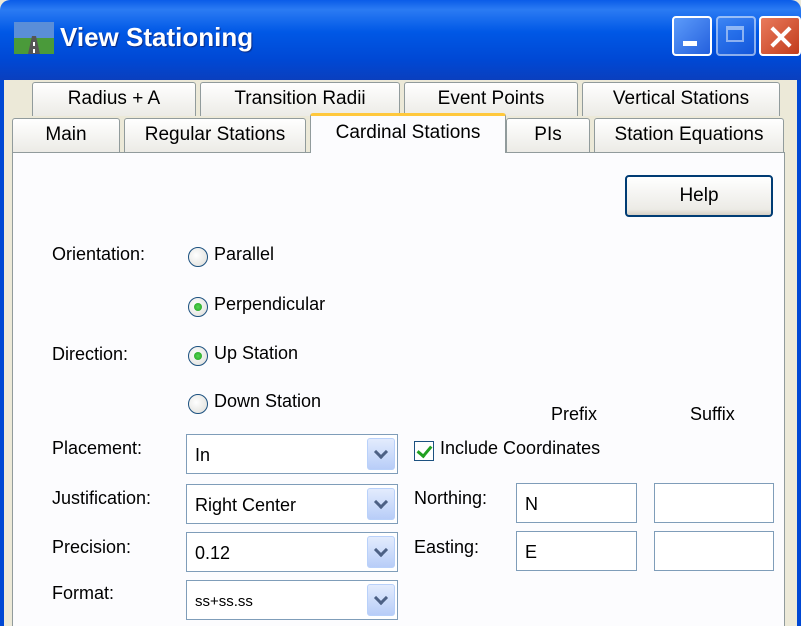 This screenshot has width=801, height=626. What do you see at coordinates (780, 36) in the screenshot?
I see `close-button` at bounding box center [780, 36].